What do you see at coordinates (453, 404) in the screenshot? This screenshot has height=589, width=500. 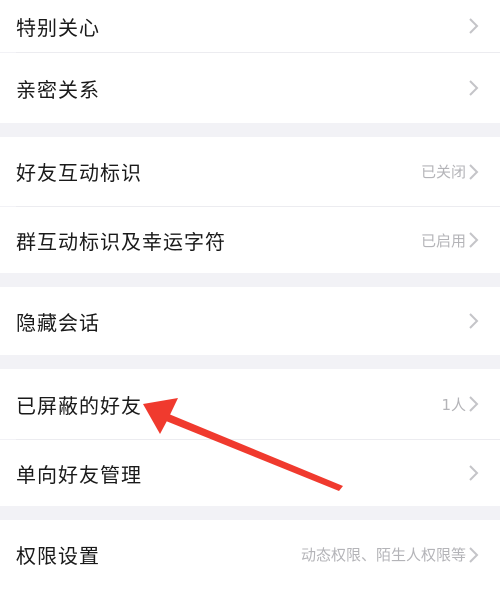 I see `settings-item-value: 1人` at bounding box center [453, 404].